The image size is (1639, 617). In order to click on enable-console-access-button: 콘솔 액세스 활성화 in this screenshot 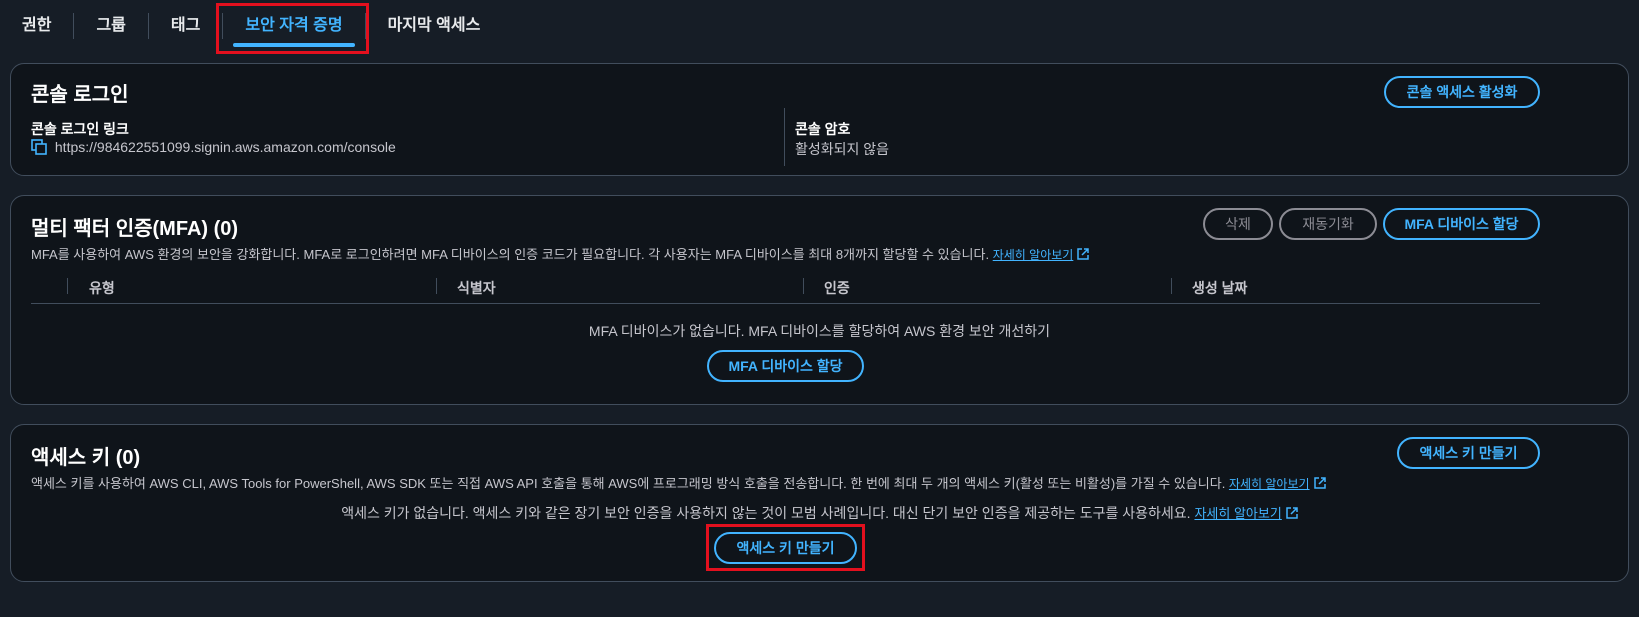, I will do `click(1462, 92)`.